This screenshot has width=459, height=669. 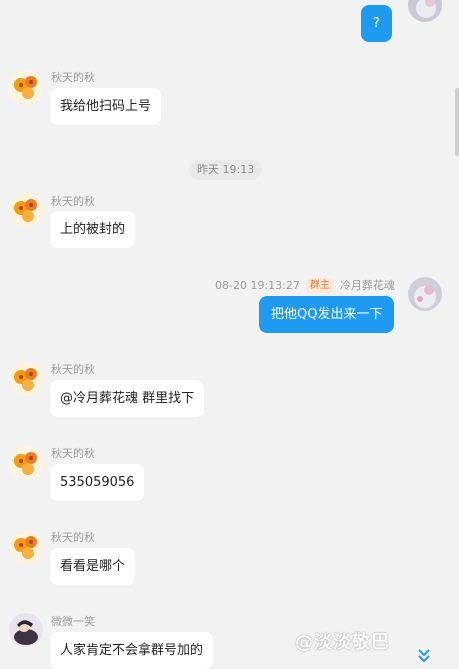 I want to click on message-bubble: 看看是哪个, so click(x=93, y=566).